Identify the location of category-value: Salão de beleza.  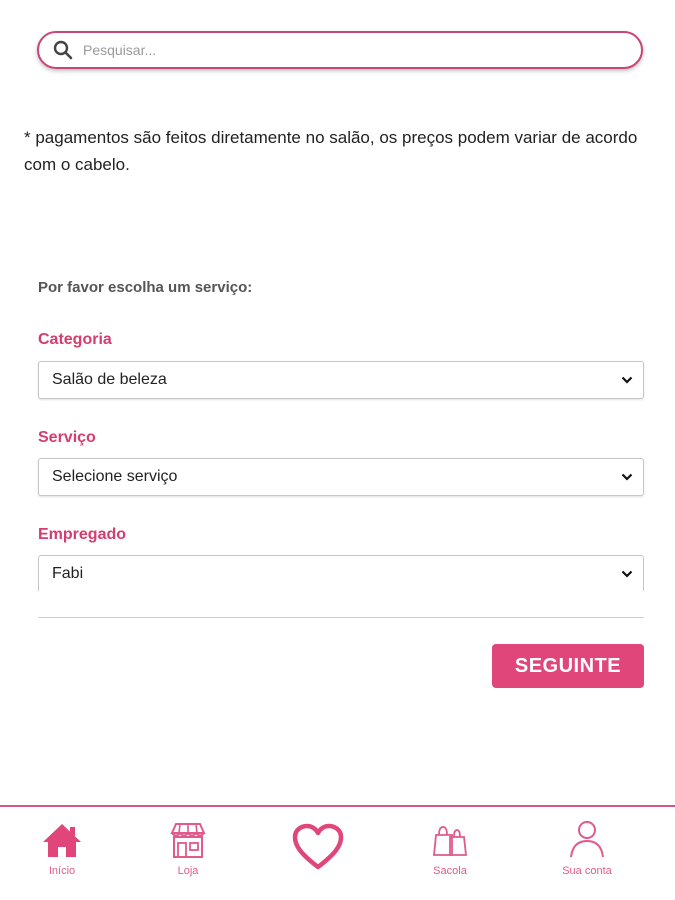
(109, 379).